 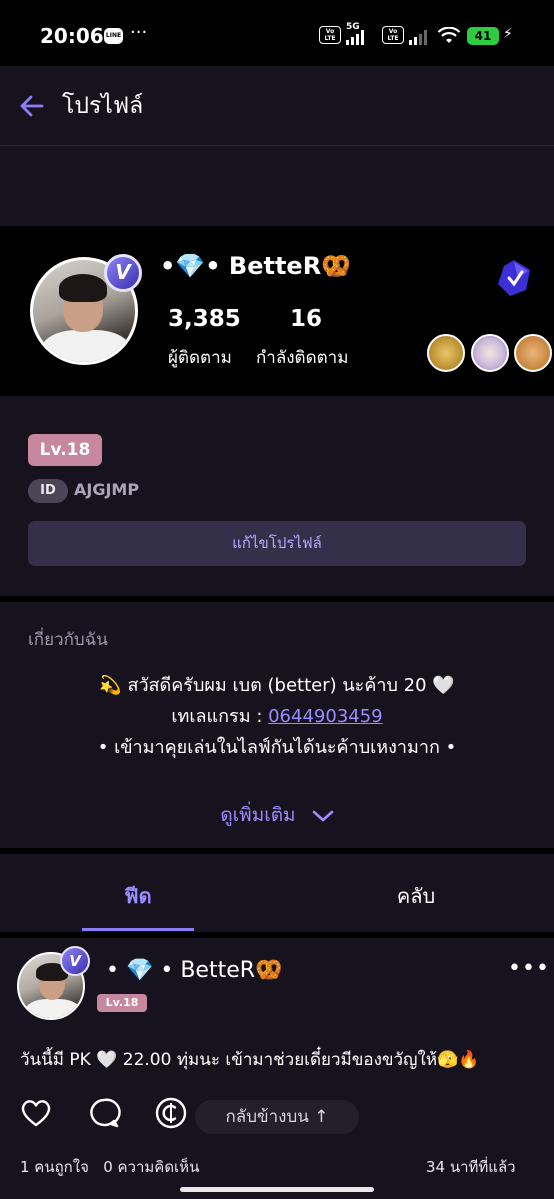 I want to click on level-badge: Lv.18, so click(x=65, y=450).